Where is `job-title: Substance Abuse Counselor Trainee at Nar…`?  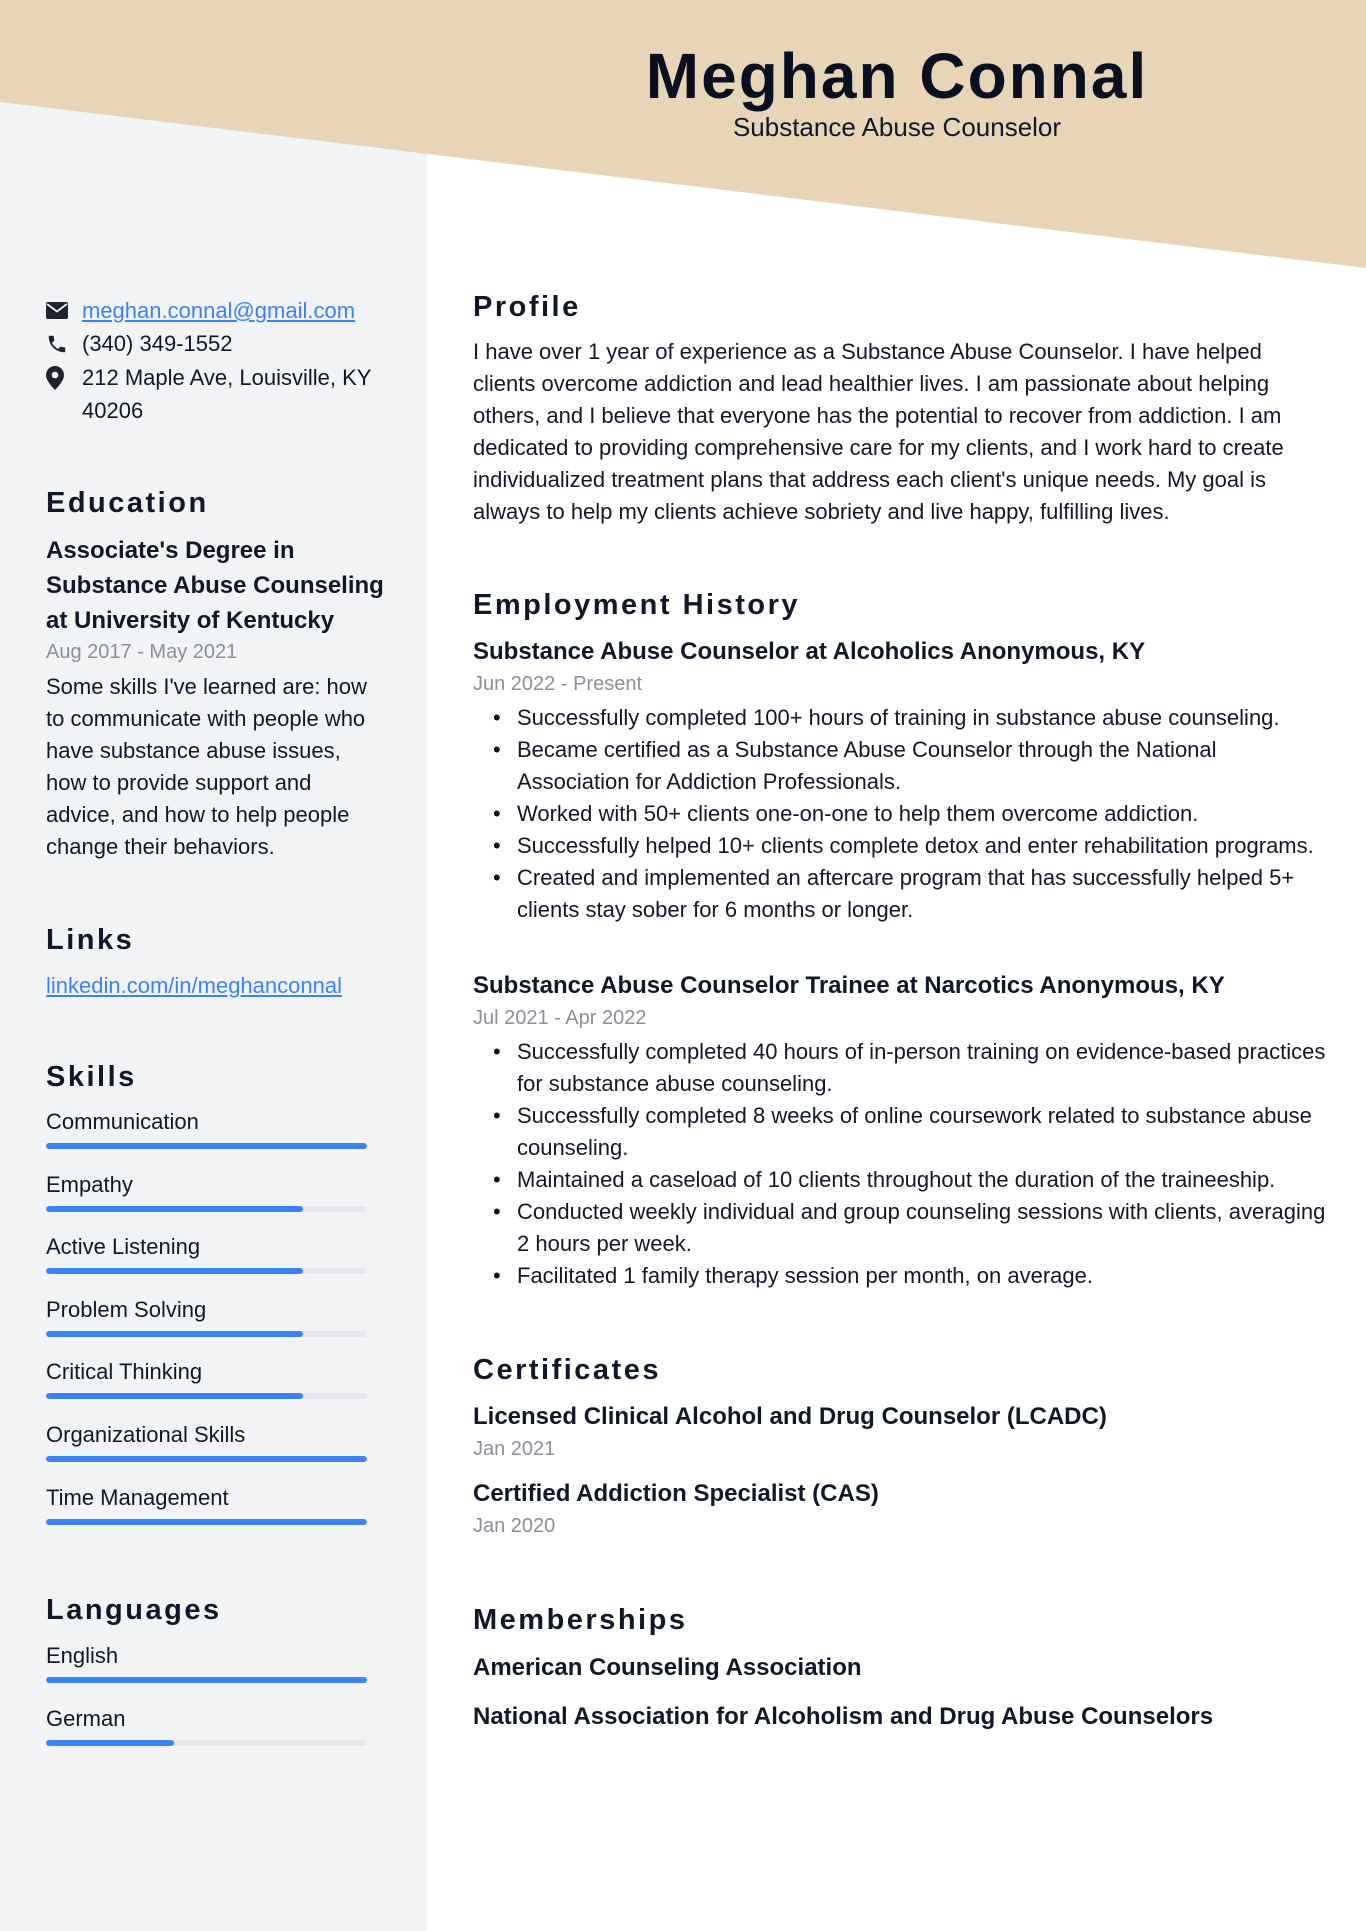
job-title: Substance Abuse Counselor Trainee at Nar… is located at coordinates (849, 985).